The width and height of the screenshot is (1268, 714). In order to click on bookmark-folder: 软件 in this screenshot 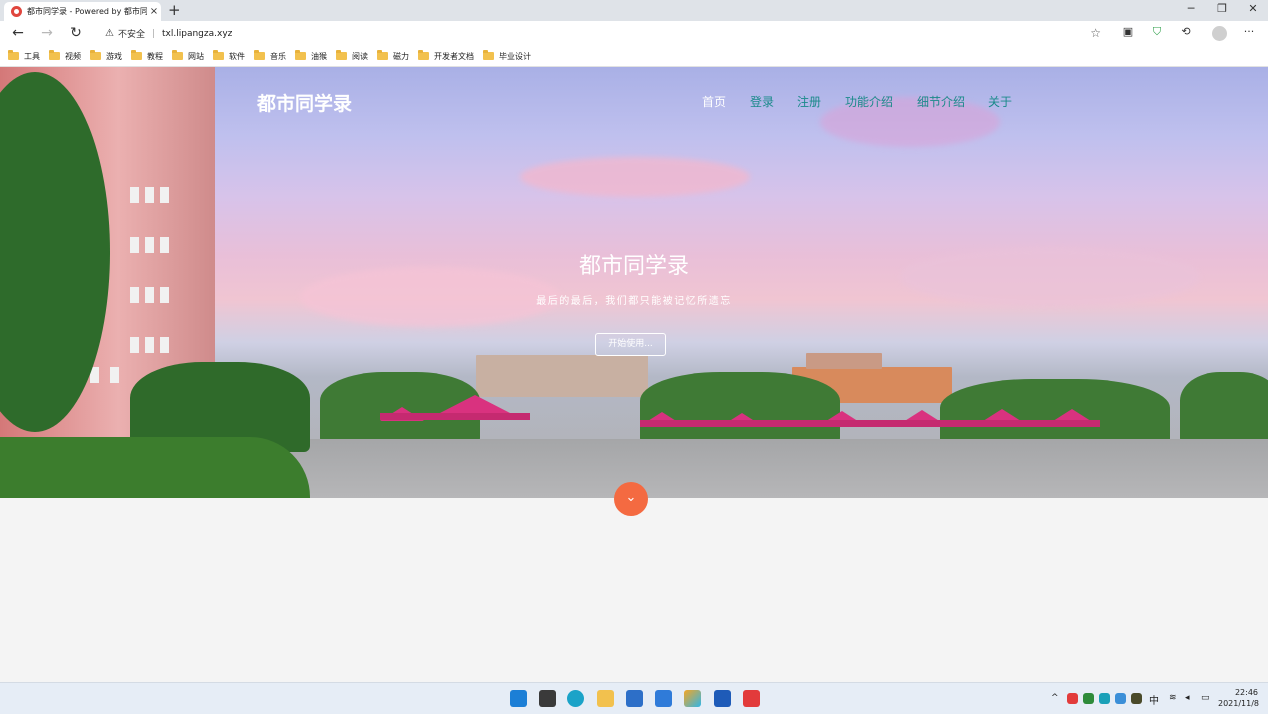, I will do `click(229, 56)`.